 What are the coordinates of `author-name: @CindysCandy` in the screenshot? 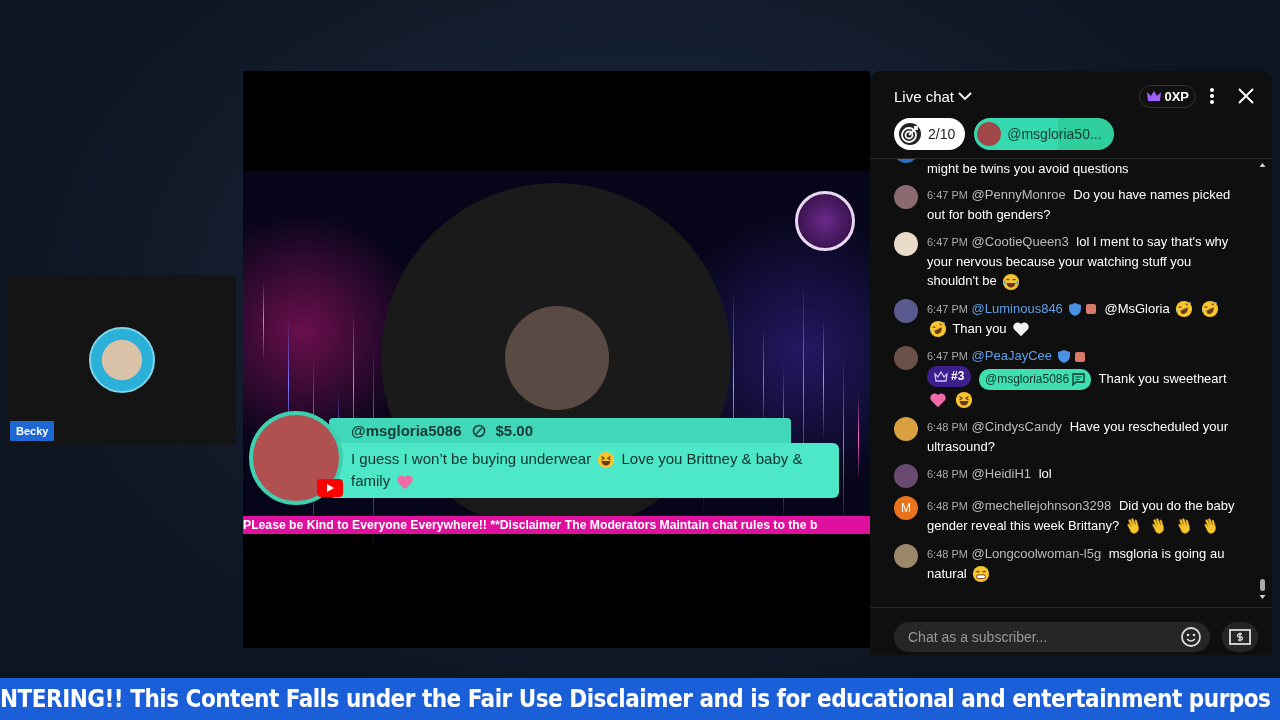 It's located at (1017, 427).